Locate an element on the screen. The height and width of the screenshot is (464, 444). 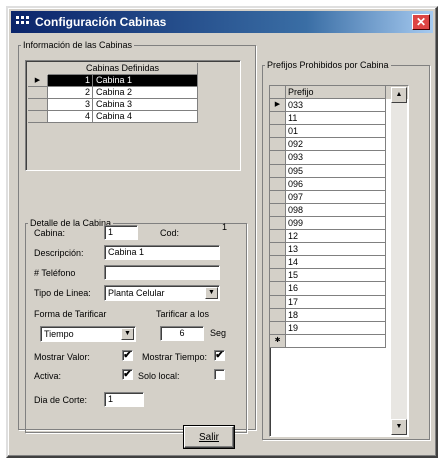
salir-button-label: Salir is located at coordinates (208, 437).